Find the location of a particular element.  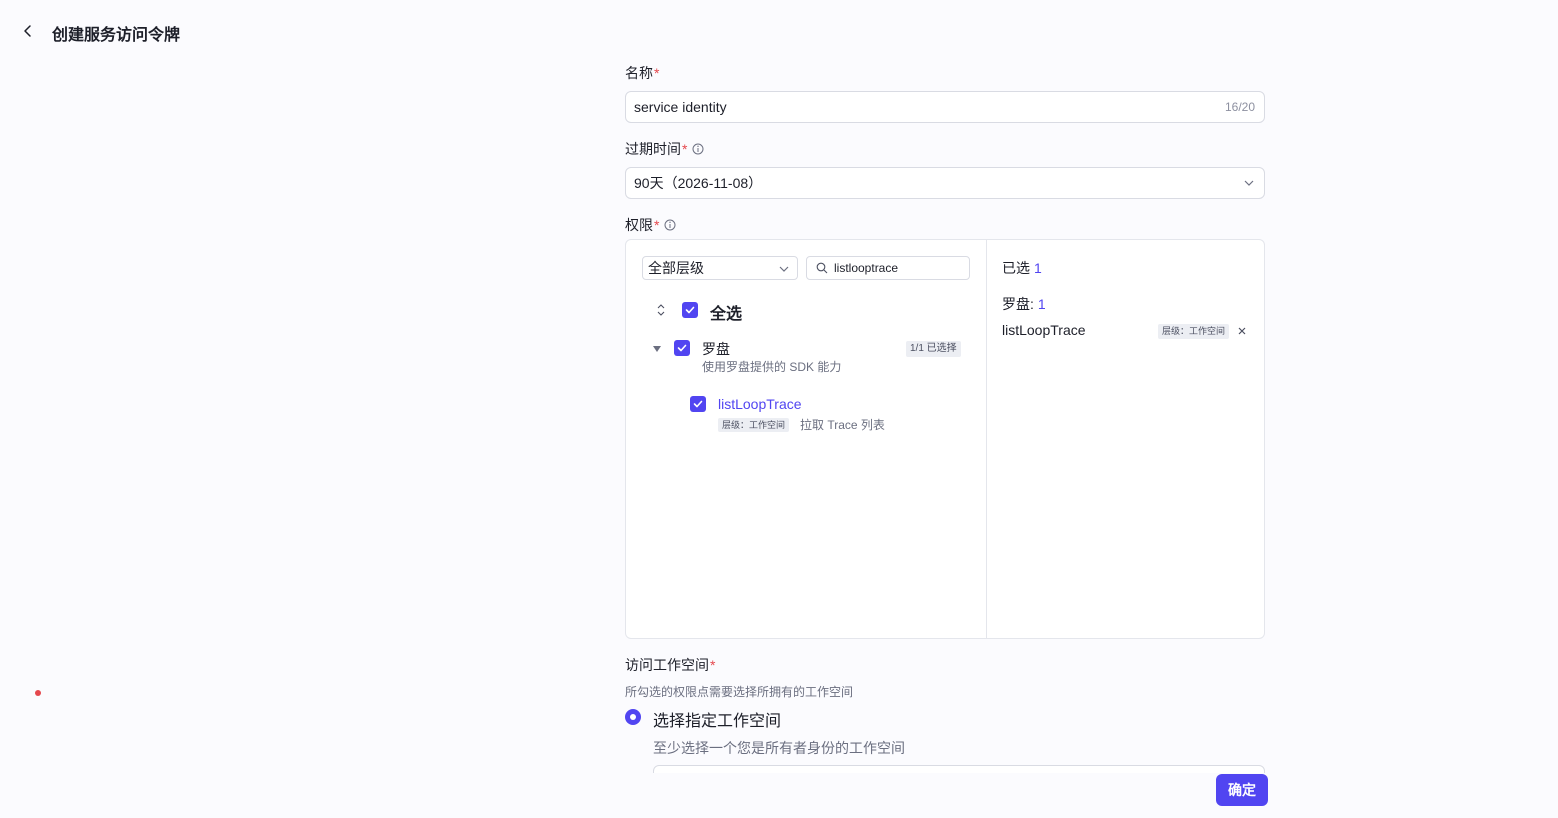

specified-workspace-subtext: 至少选择一个您是所有者身份的工作空间 is located at coordinates (779, 748).